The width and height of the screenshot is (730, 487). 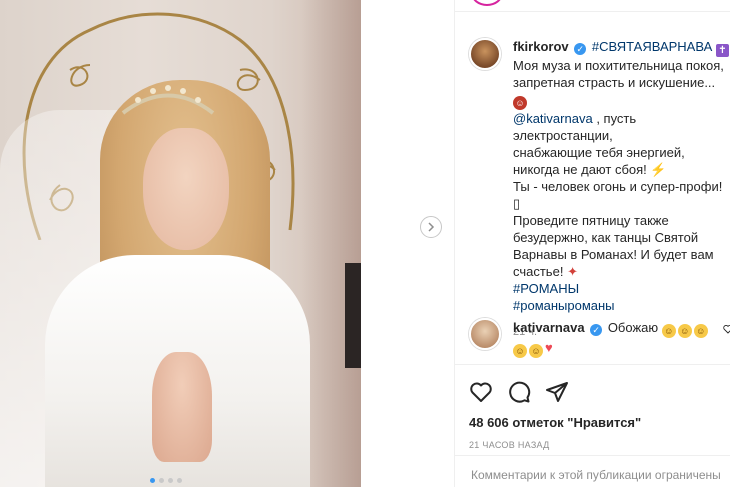 What do you see at coordinates (541, 46) in the screenshot?
I see `author-username: fkirkorov` at bounding box center [541, 46].